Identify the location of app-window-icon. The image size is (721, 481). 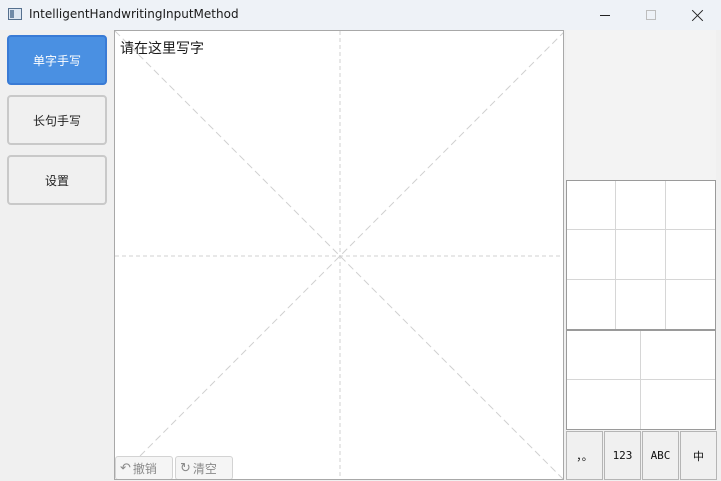
(15, 14).